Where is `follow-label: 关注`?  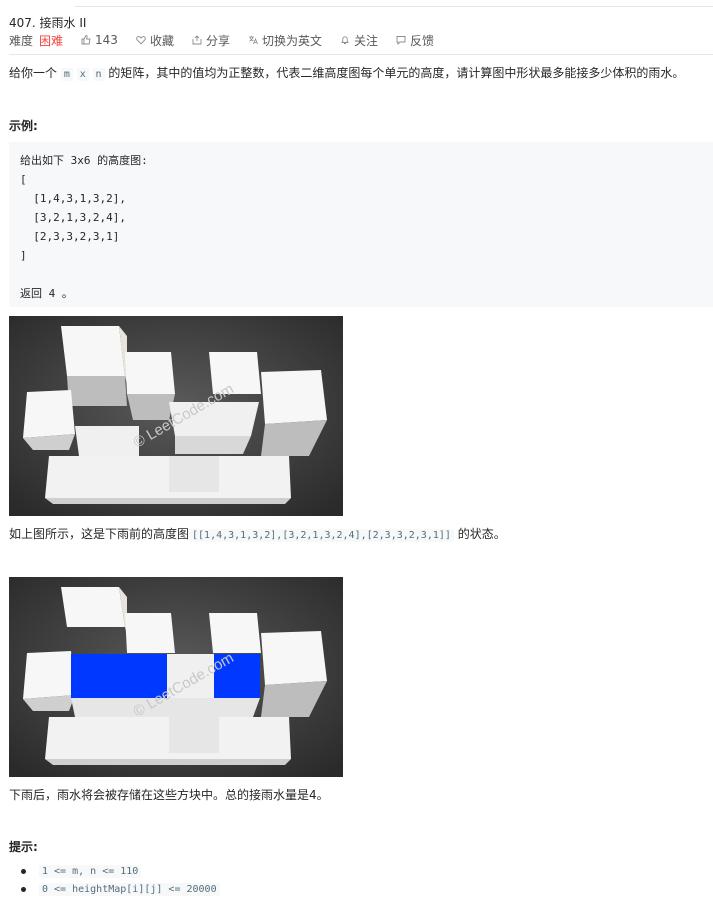 follow-label: 关注 is located at coordinates (365, 40).